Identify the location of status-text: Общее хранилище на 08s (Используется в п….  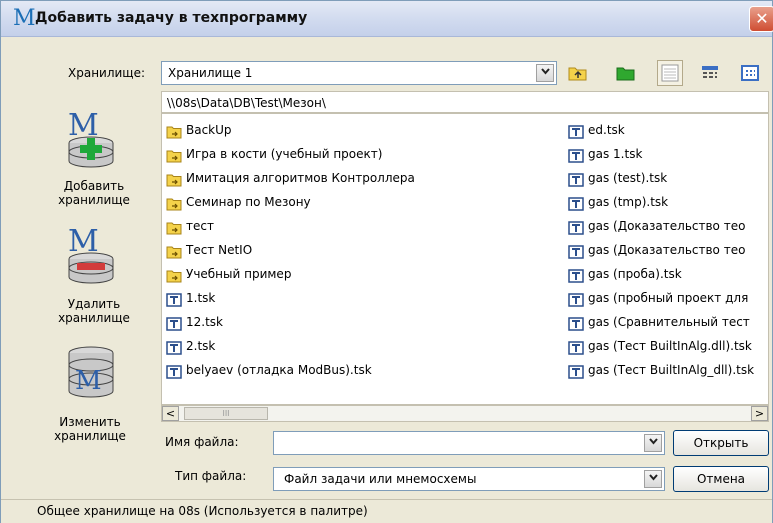
(202, 511).